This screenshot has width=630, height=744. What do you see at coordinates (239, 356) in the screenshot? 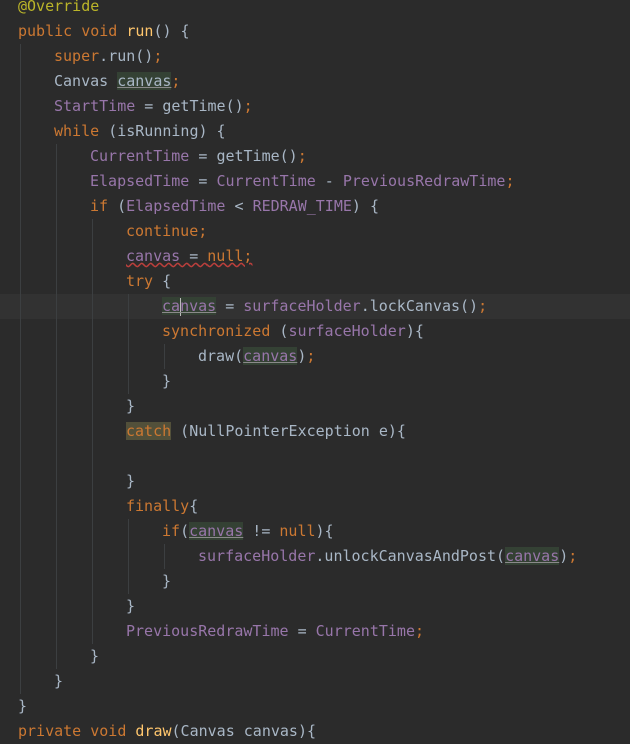
I see `code-token: (` at bounding box center [239, 356].